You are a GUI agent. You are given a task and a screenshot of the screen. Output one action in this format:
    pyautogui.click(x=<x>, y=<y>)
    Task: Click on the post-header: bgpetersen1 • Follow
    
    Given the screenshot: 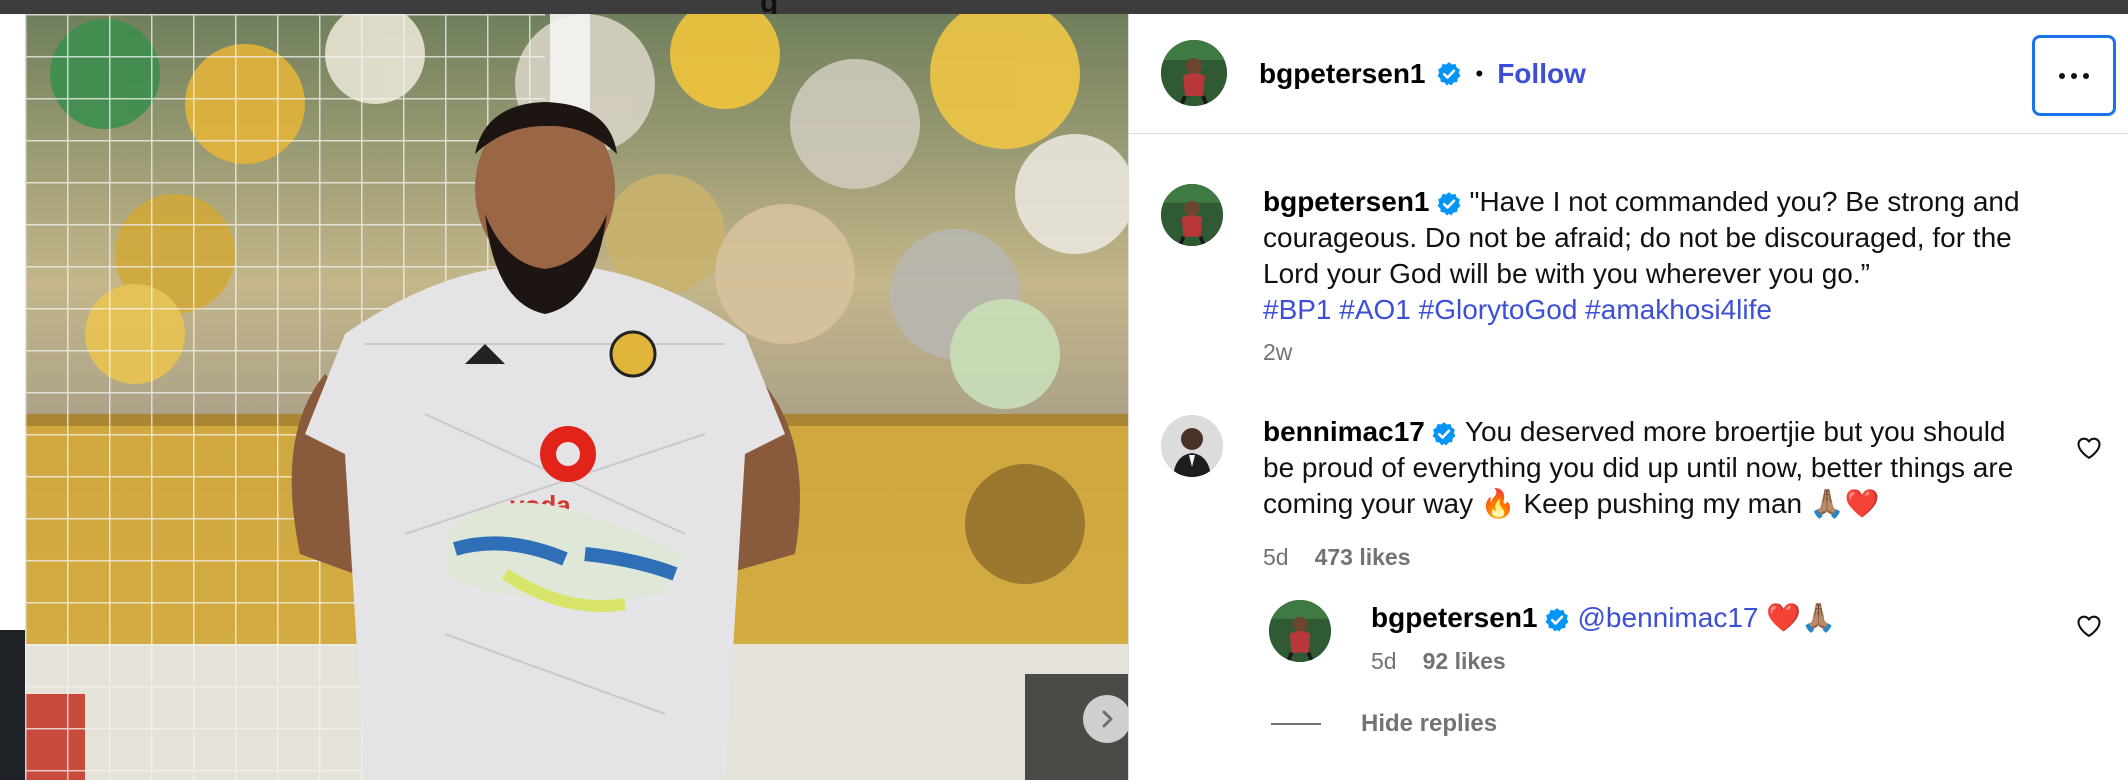 What is the action you would take?
    pyautogui.click(x=1628, y=74)
    